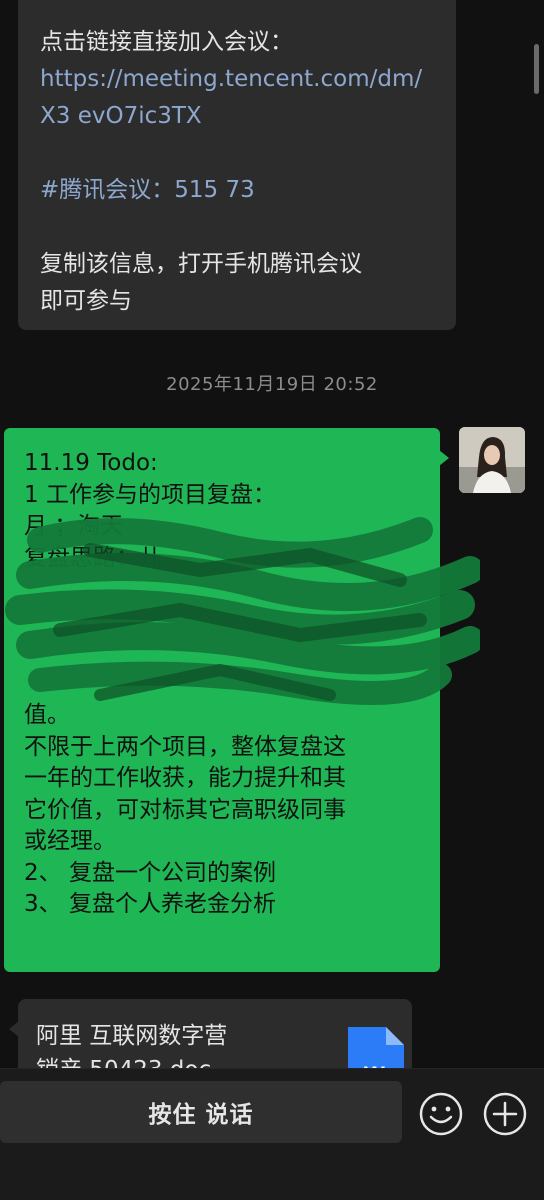 The width and height of the screenshot is (544, 1200). I want to click on hold-to-talk-button: 按住 说话, so click(201, 1112).